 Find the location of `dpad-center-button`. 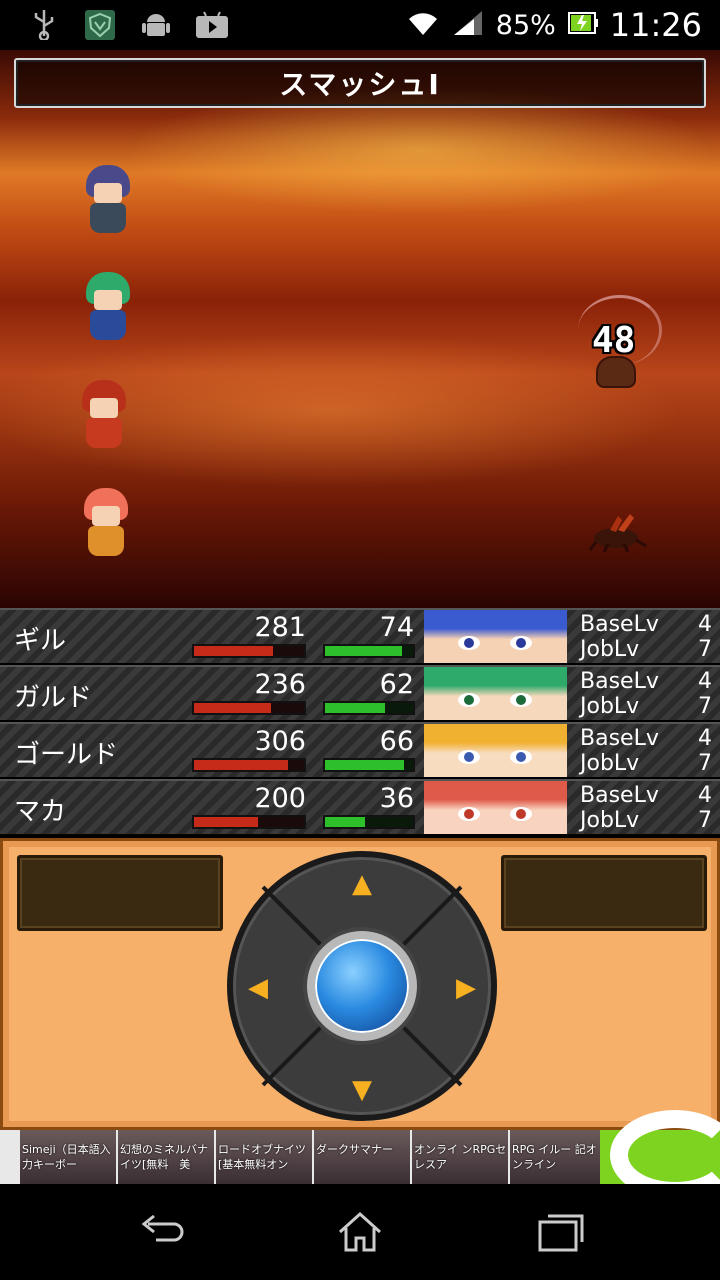

dpad-center-button is located at coordinates (362, 986).